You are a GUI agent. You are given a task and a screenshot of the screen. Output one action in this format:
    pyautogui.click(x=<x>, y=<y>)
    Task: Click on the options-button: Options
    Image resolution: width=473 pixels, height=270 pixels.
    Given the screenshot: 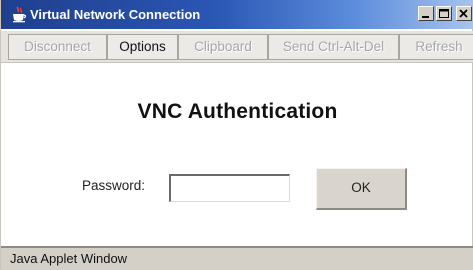 What is the action you would take?
    pyautogui.click(x=142, y=47)
    